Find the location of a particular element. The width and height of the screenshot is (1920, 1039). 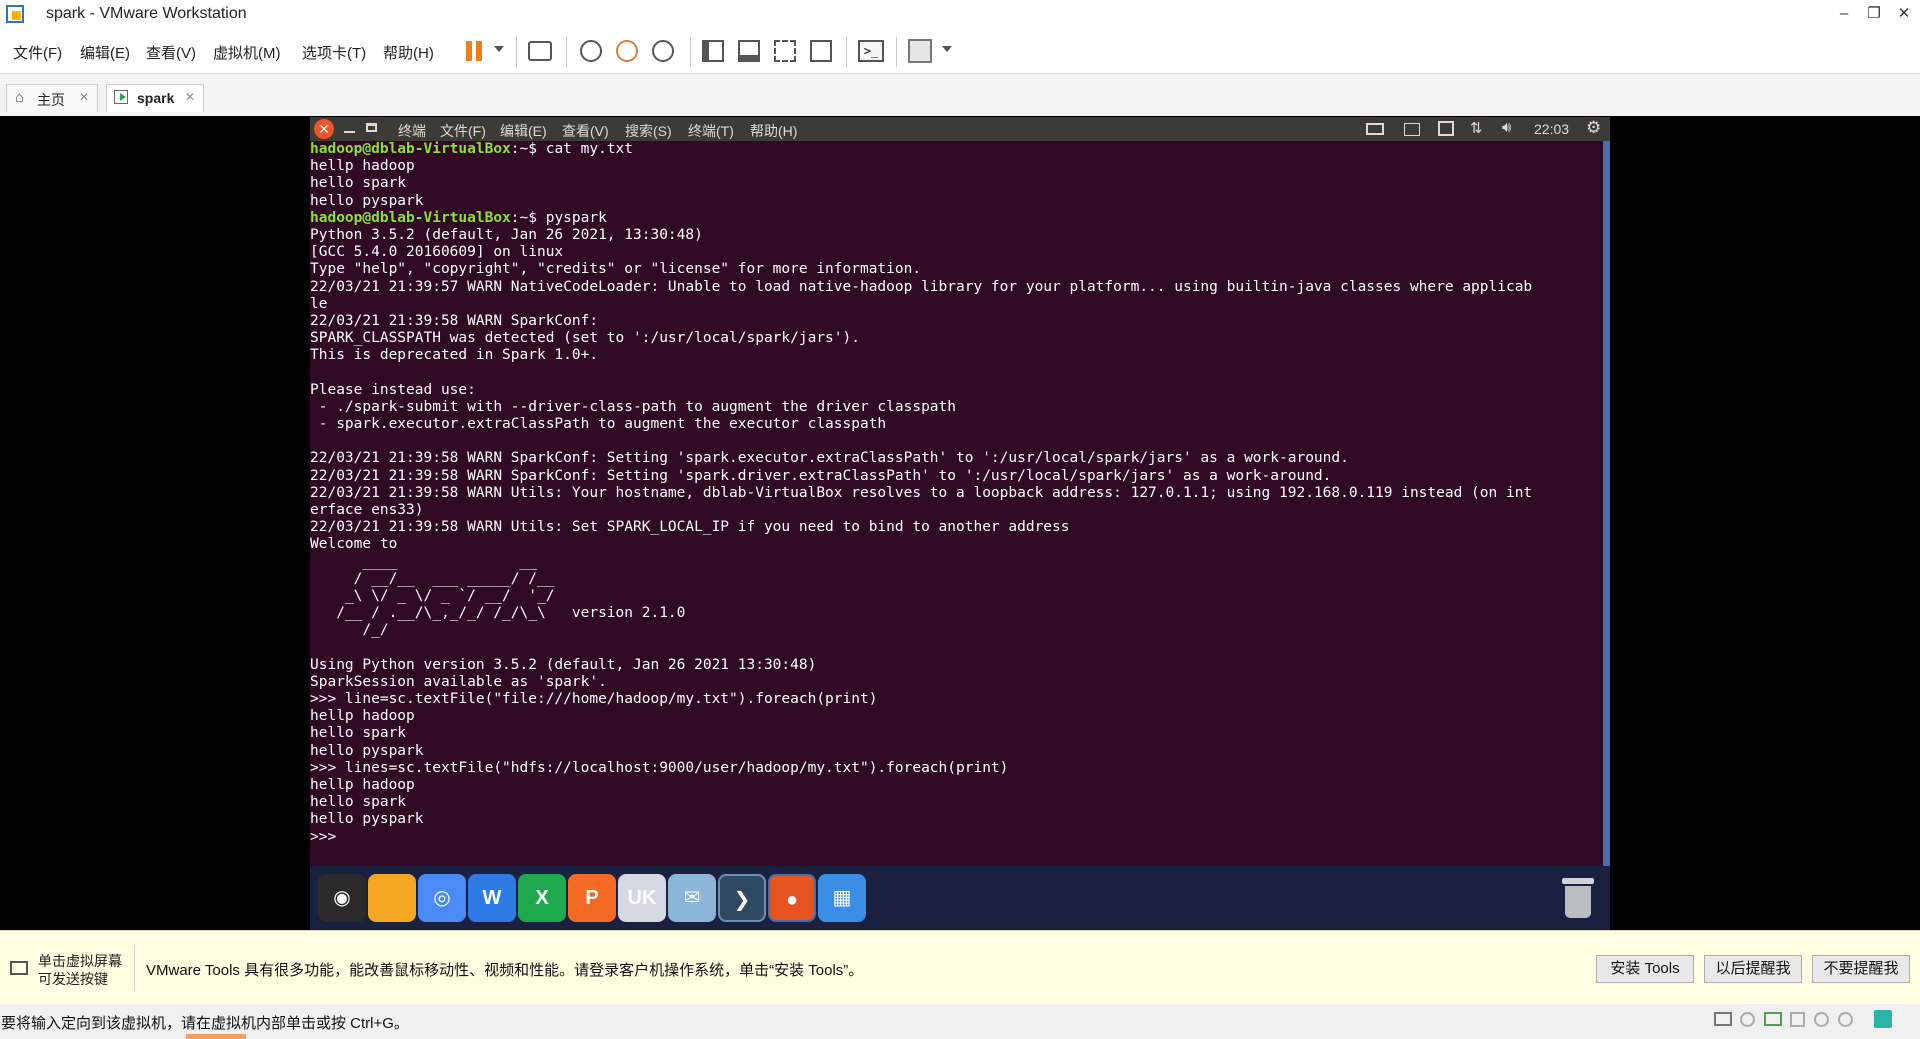

terminal-scrollbar is located at coordinates (1606, 503).